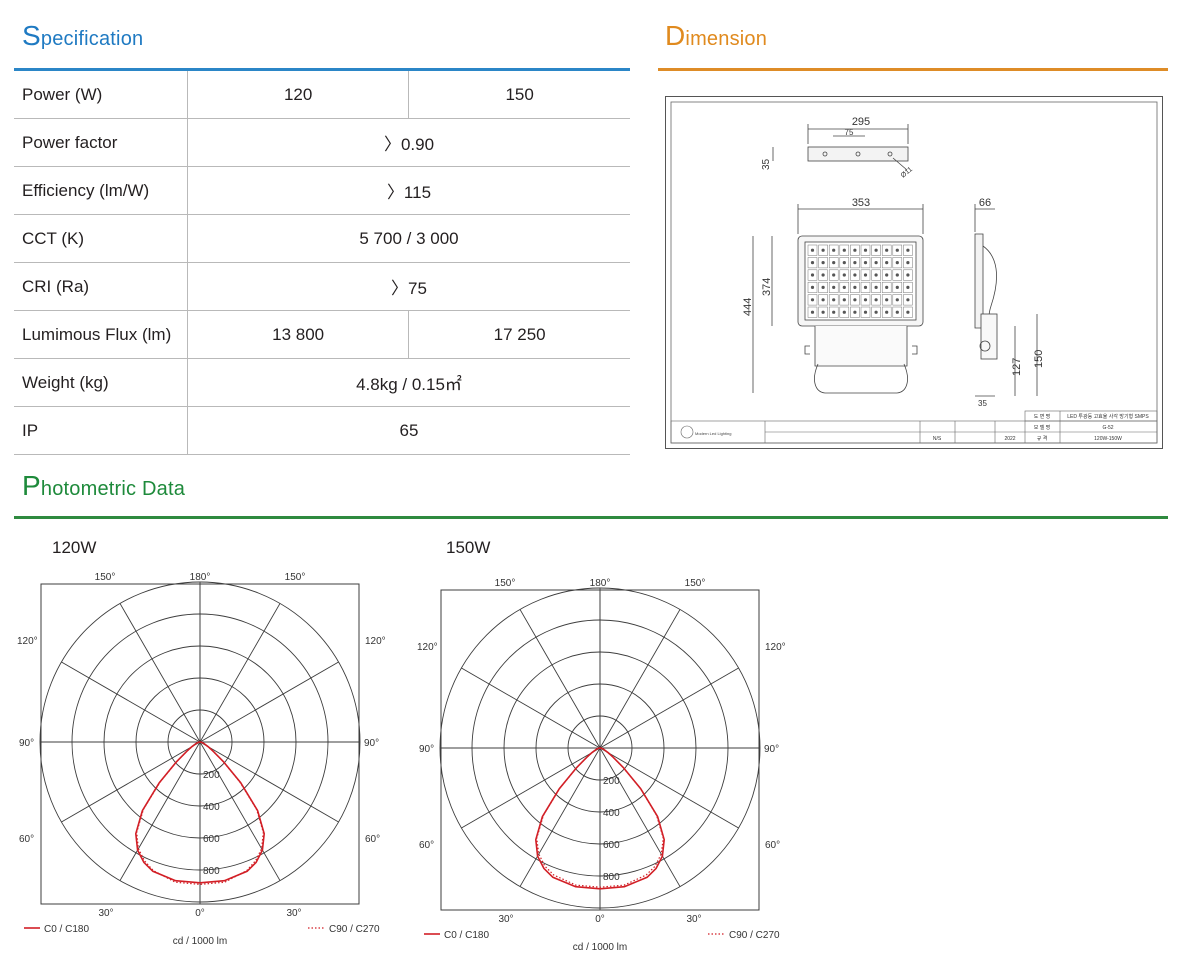 This screenshot has width=1200, height=960. I want to click on angle-label-lower-right: 60°, so click(372, 839).